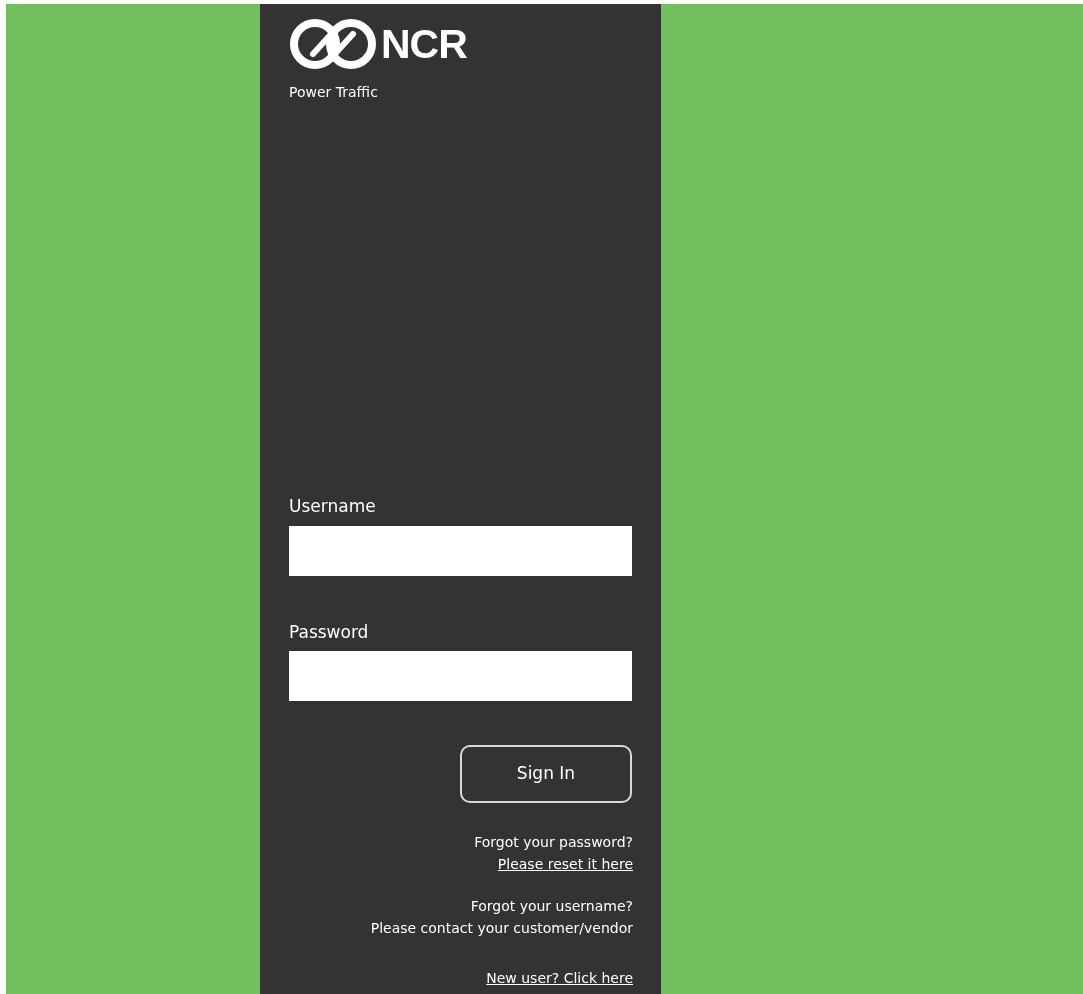 The image size is (1083, 994). Describe the element at coordinates (333, 44) in the screenshot. I see `logo-icon` at that location.